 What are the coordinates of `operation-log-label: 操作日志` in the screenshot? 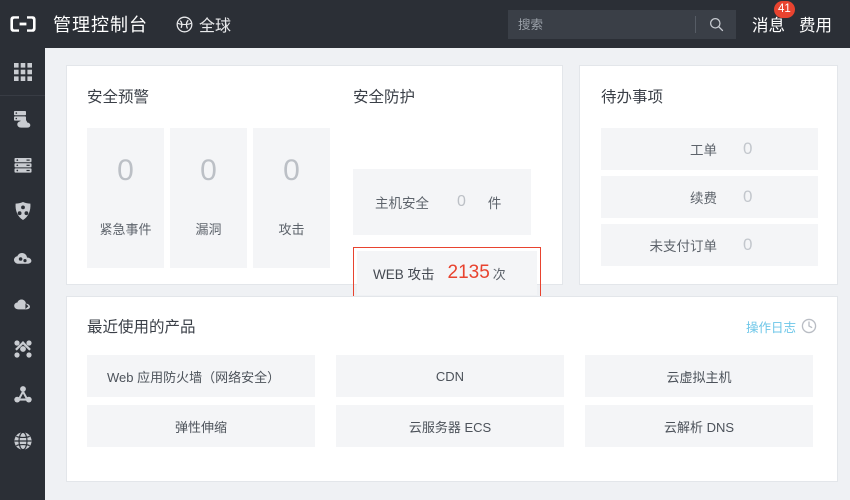 It's located at (770, 327).